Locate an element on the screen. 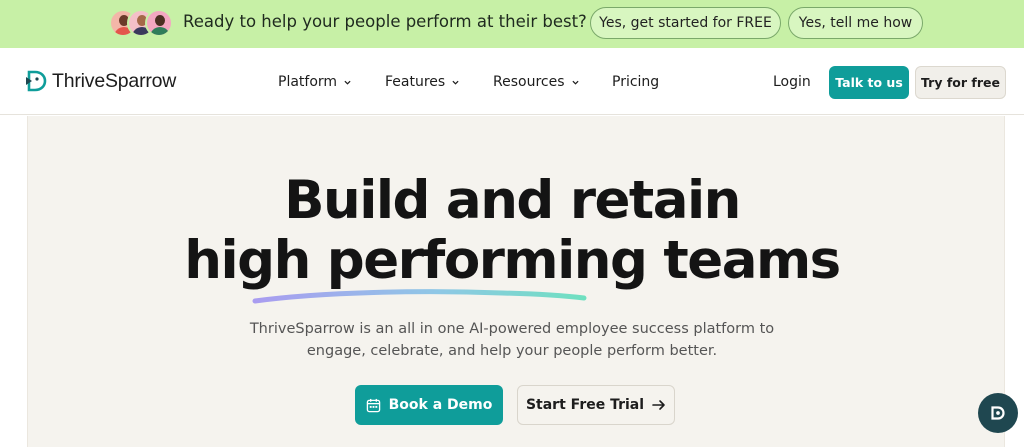 Image resolution: width=1024 pixels, height=447 pixels. nav-resources-label: Resources is located at coordinates (529, 82).